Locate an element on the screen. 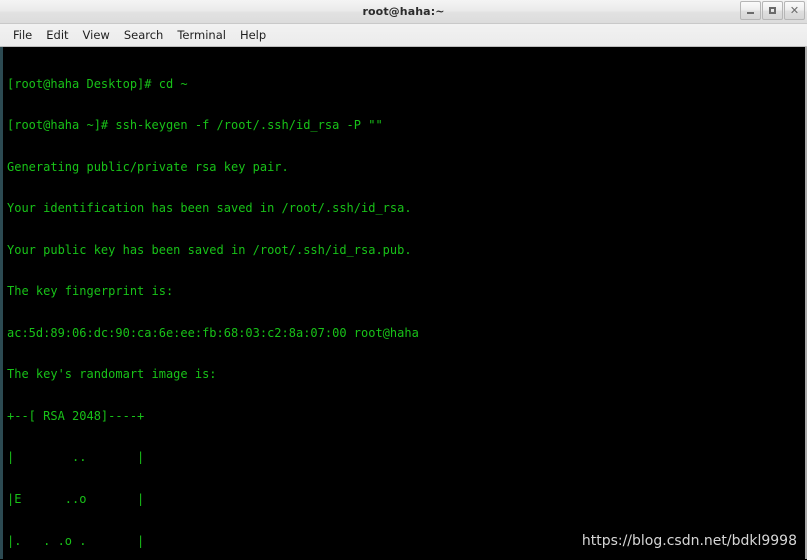  menu-search: Search is located at coordinates (144, 35).